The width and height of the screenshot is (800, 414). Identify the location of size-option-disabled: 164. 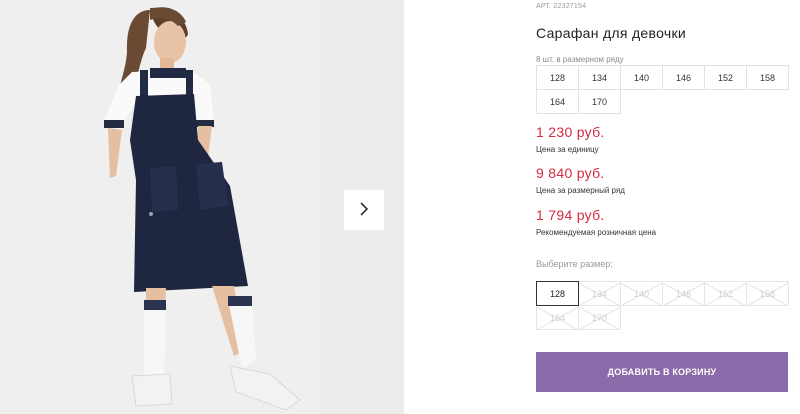
(557, 317).